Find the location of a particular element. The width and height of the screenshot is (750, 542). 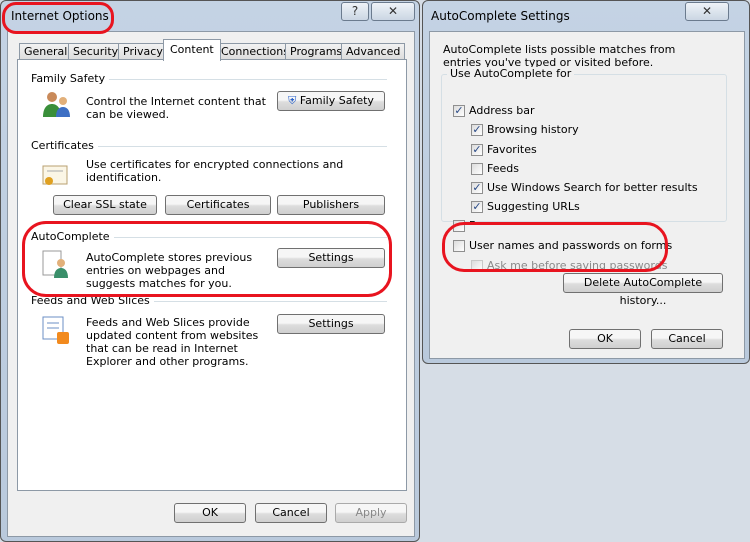

option-label: Feeds is located at coordinates (503, 168).